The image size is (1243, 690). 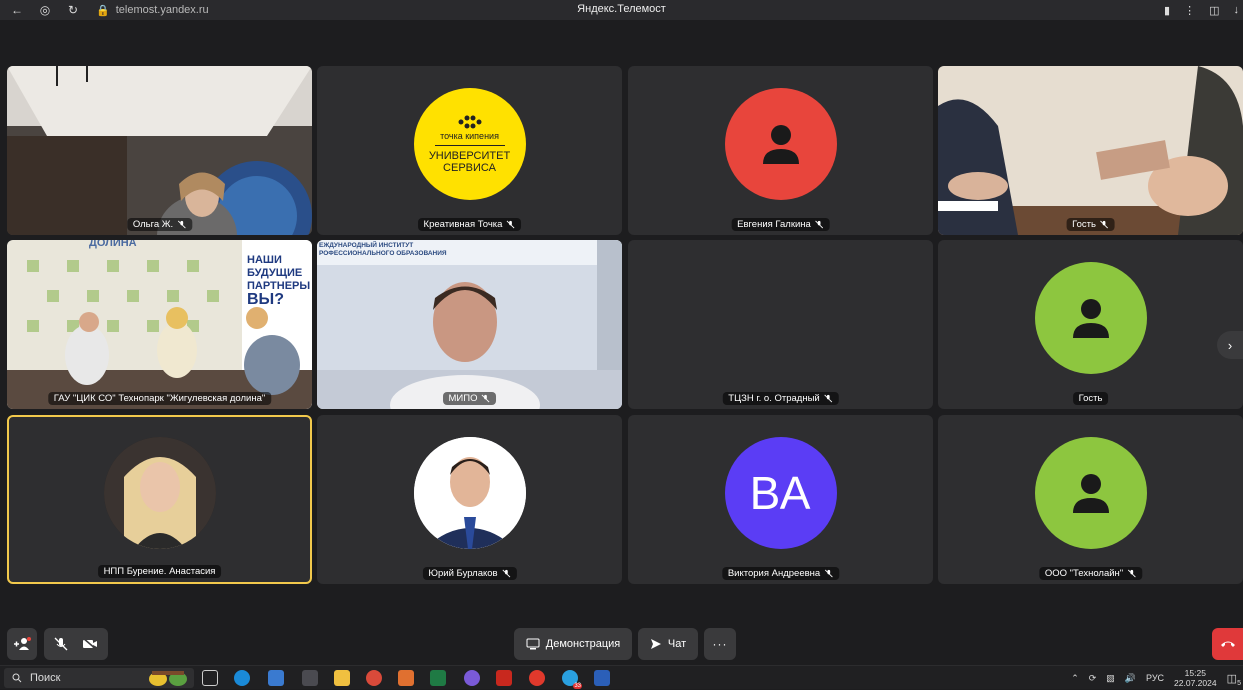 What do you see at coordinates (577, 686) in the screenshot?
I see `telegram-badge: 33` at bounding box center [577, 686].